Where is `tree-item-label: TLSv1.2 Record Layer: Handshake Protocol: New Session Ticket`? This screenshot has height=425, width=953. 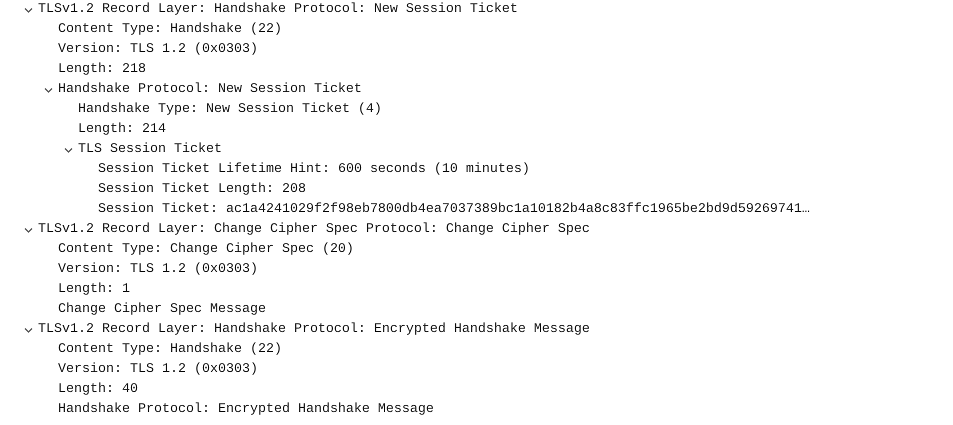
tree-item-label: TLSv1.2 Record Layer: Handshake Protocol: New Session Ticket is located at coordinates (278, 10).